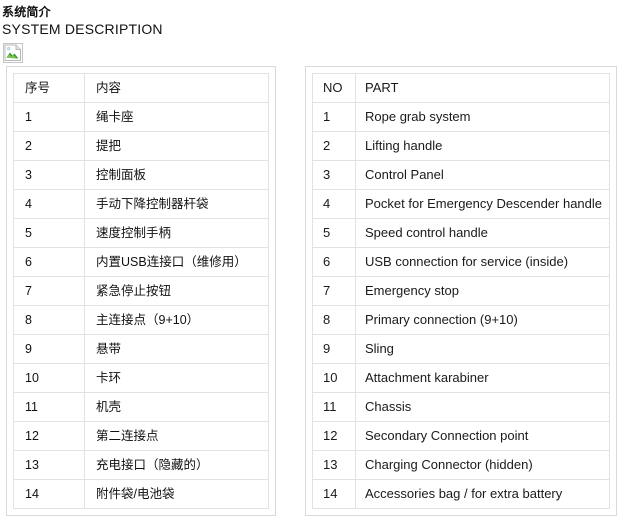 The height and width of the screenshot is (516, 627). I want to click on table-row: 11 Chassis, so click(461, 407).